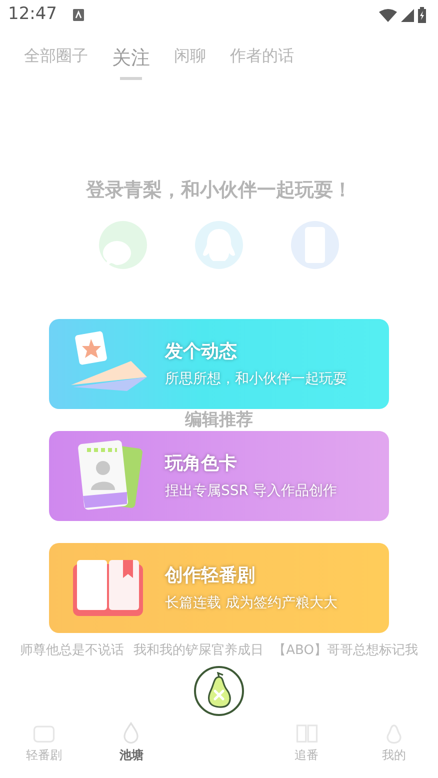 Image resolution: width=438 pixels, height=778 pixels. I want to click on action-card: 玩角色卡 捏出专属SSR 导入作品创作, so click(219, 475).